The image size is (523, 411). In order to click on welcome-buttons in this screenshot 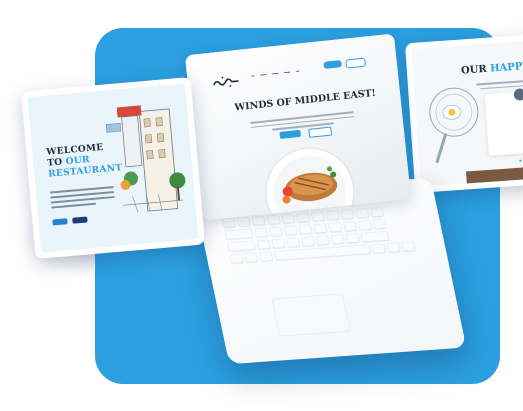, I will do `click(70, 221)`.